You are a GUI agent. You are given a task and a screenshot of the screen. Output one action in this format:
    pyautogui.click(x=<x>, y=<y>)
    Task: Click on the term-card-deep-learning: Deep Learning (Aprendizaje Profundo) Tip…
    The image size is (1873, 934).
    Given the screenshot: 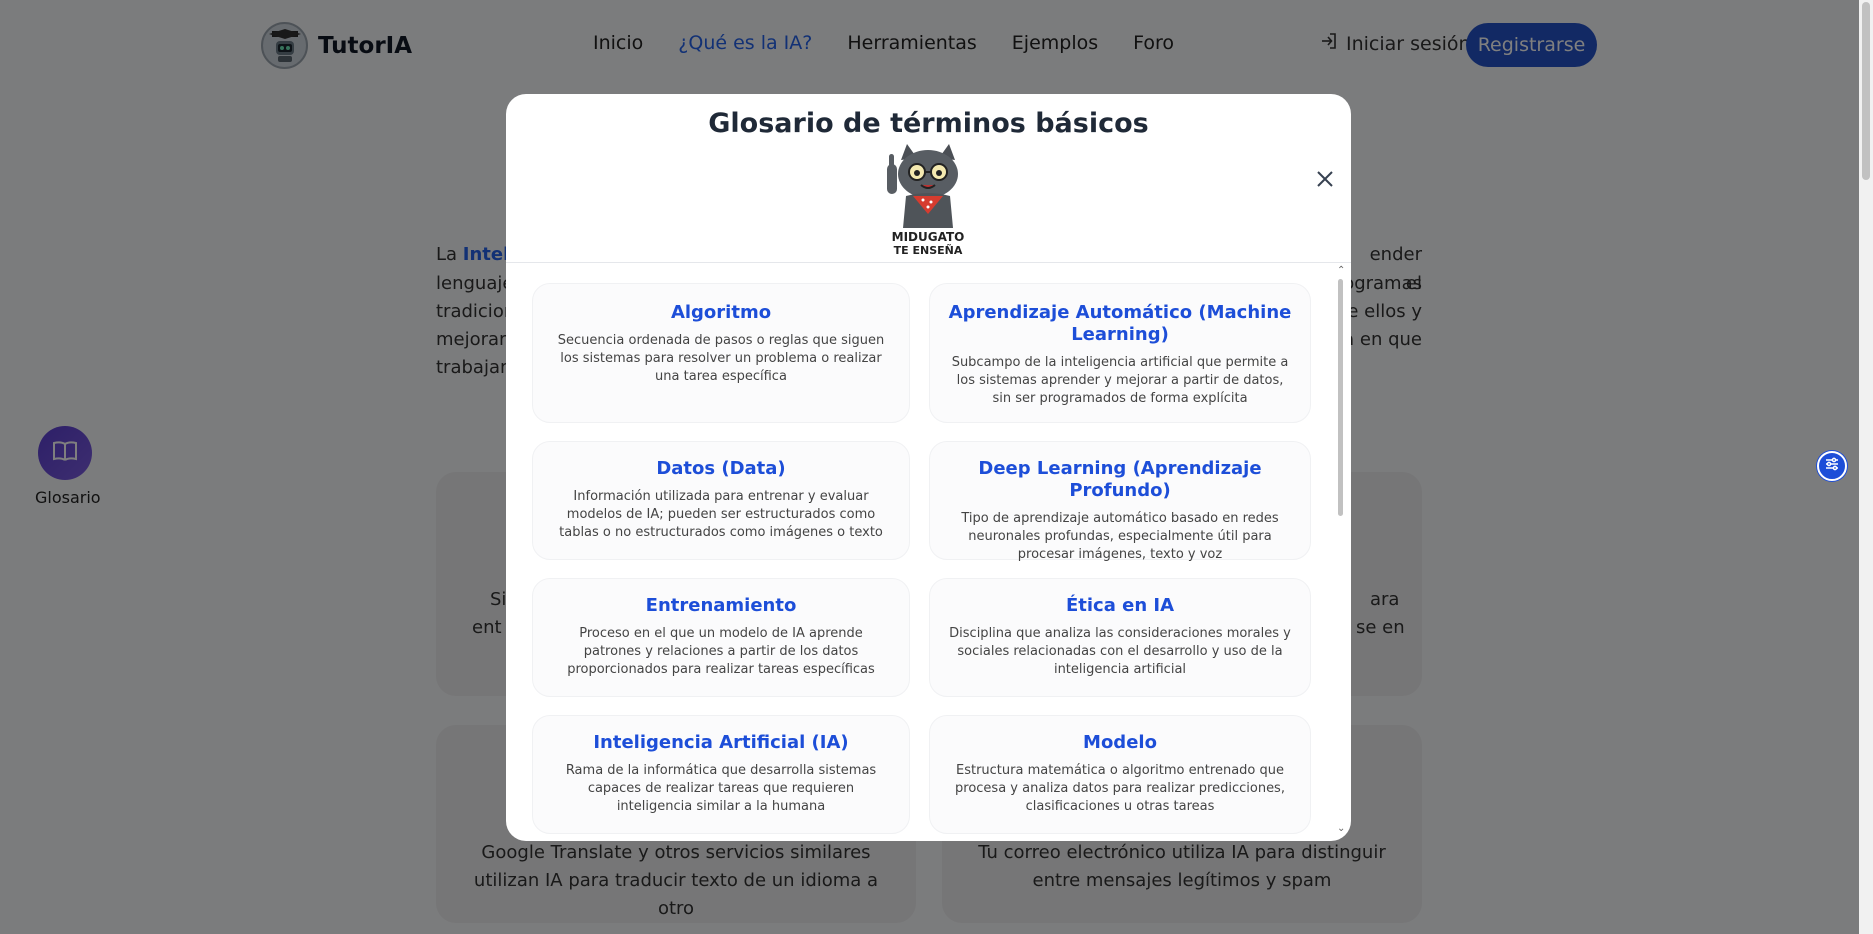 What is the action you would take?
    pyautogui.click(x=1120, y=501)
    